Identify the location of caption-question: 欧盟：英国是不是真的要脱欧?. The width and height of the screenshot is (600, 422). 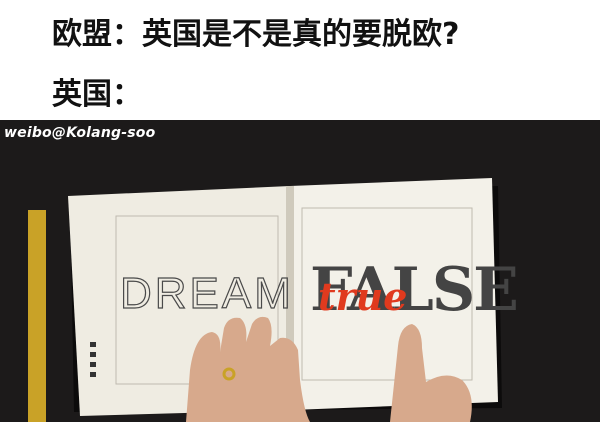
(256, 34).